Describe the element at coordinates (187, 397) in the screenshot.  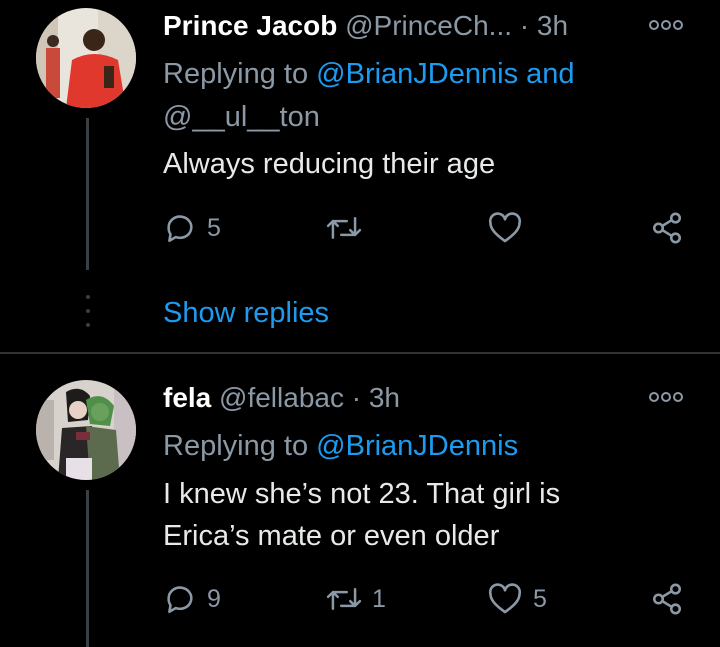
I see `author-name: fela` at that location.